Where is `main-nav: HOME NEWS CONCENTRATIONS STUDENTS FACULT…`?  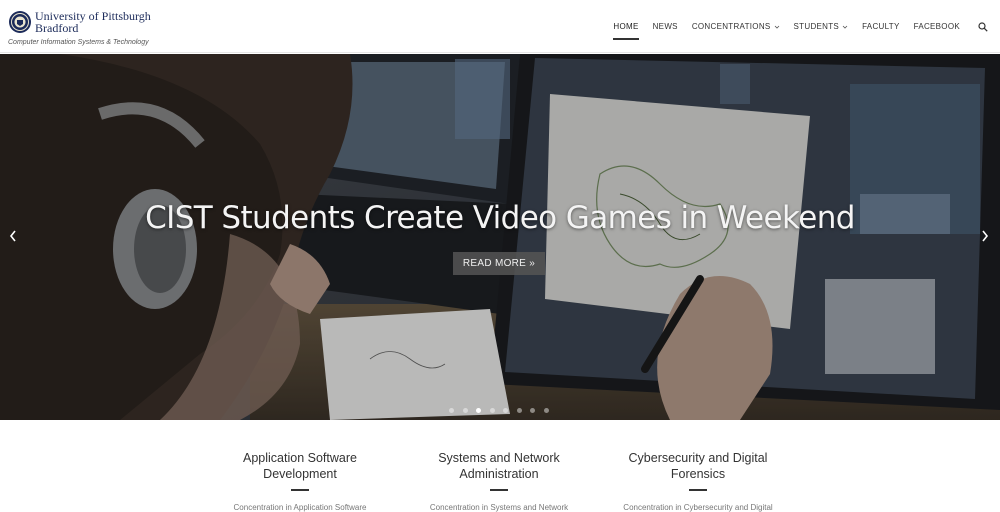
main-nav: HOME NEWS CONCENTRATIONS STUDENTS FACULT… is located at coordinates (793, 26).